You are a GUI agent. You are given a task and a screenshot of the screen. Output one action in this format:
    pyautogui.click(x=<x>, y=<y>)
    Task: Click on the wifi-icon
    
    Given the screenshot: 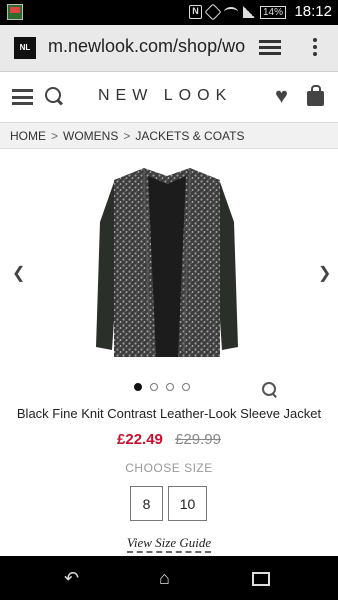 What is the action you would take?
    pyautogui.click(x=230, y=12)
    